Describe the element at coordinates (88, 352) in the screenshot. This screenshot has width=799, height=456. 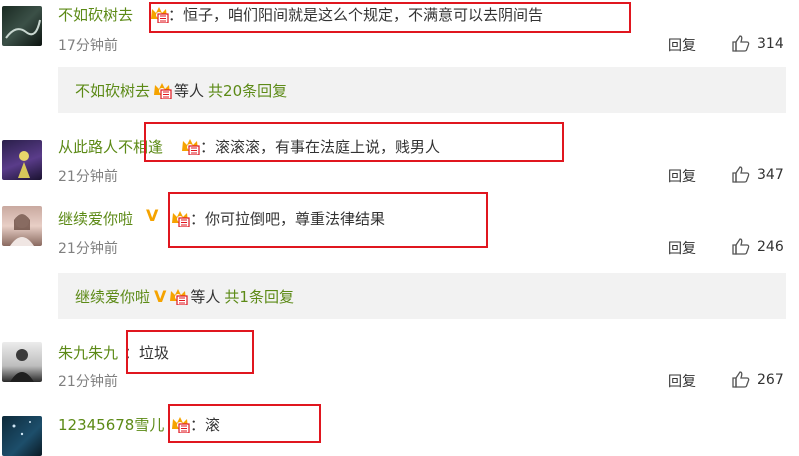
I see `comment-username: 朱九朱九` at that location.